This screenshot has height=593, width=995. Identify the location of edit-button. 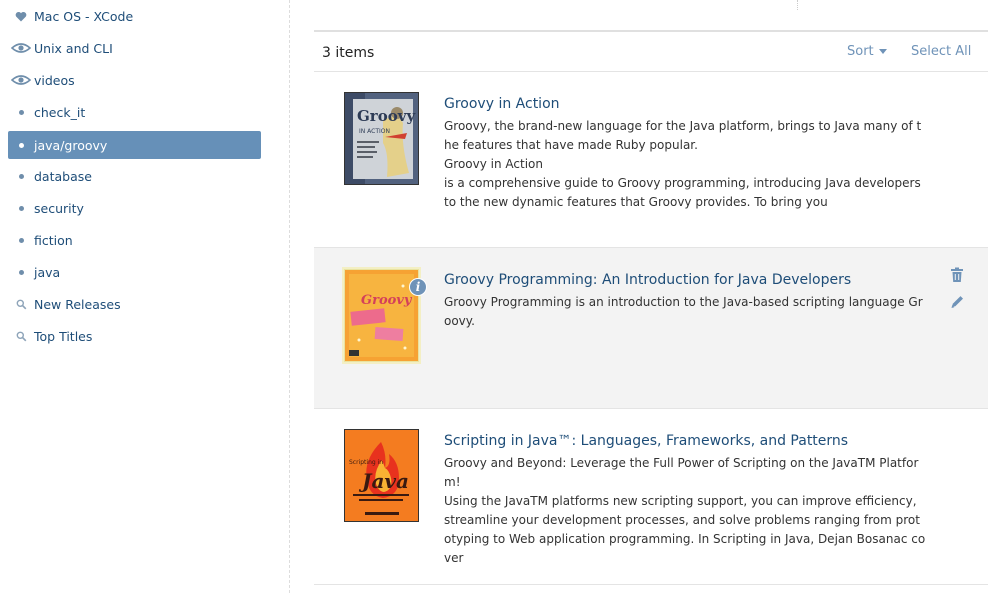
(957, 303).